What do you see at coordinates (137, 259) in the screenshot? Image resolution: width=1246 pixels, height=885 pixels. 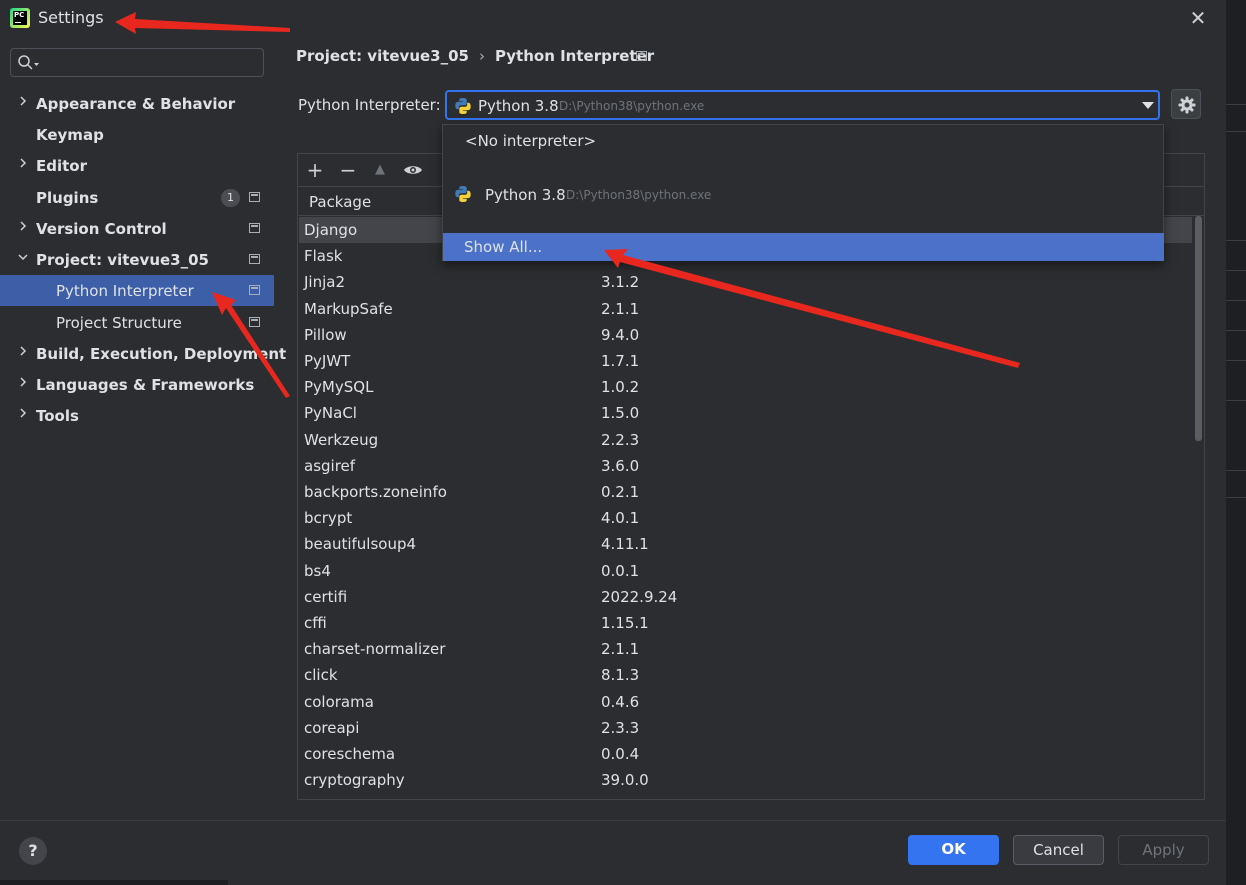 I see `sidebar-item-project: Project: vitevue3_05` at bounding box center [137, 259].